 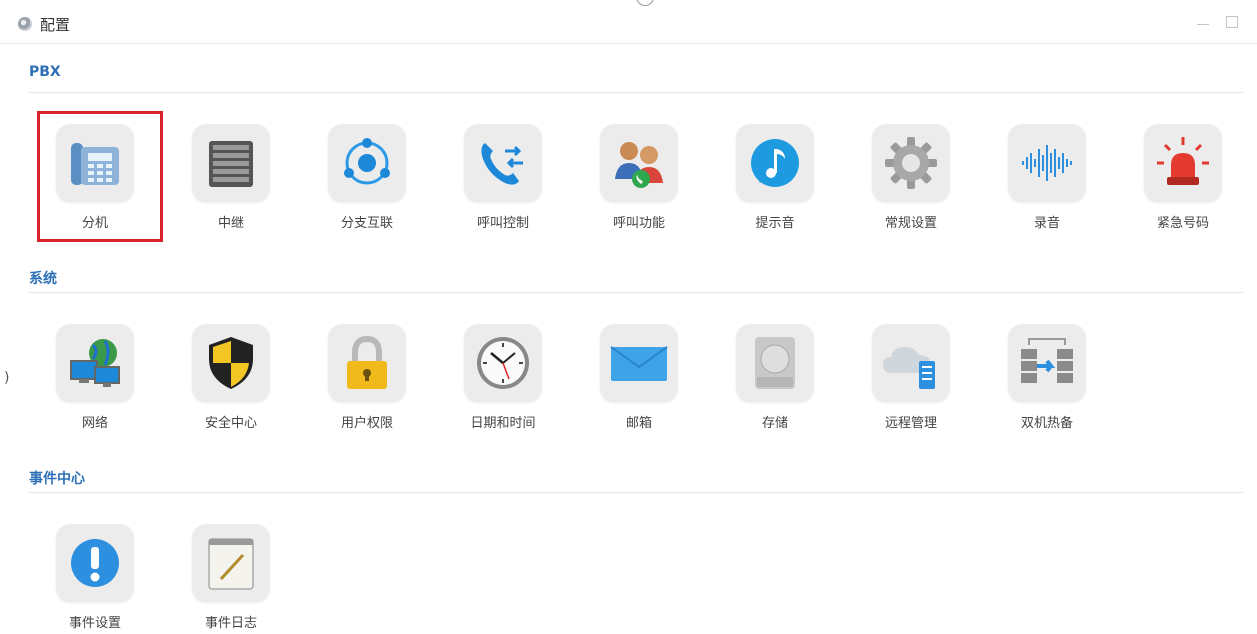 I want to click on window-title: 配置, so click(x=55, y=25).